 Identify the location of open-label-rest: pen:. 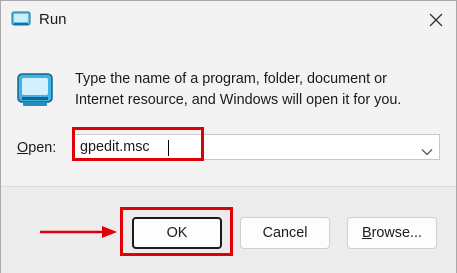
(42, 148).